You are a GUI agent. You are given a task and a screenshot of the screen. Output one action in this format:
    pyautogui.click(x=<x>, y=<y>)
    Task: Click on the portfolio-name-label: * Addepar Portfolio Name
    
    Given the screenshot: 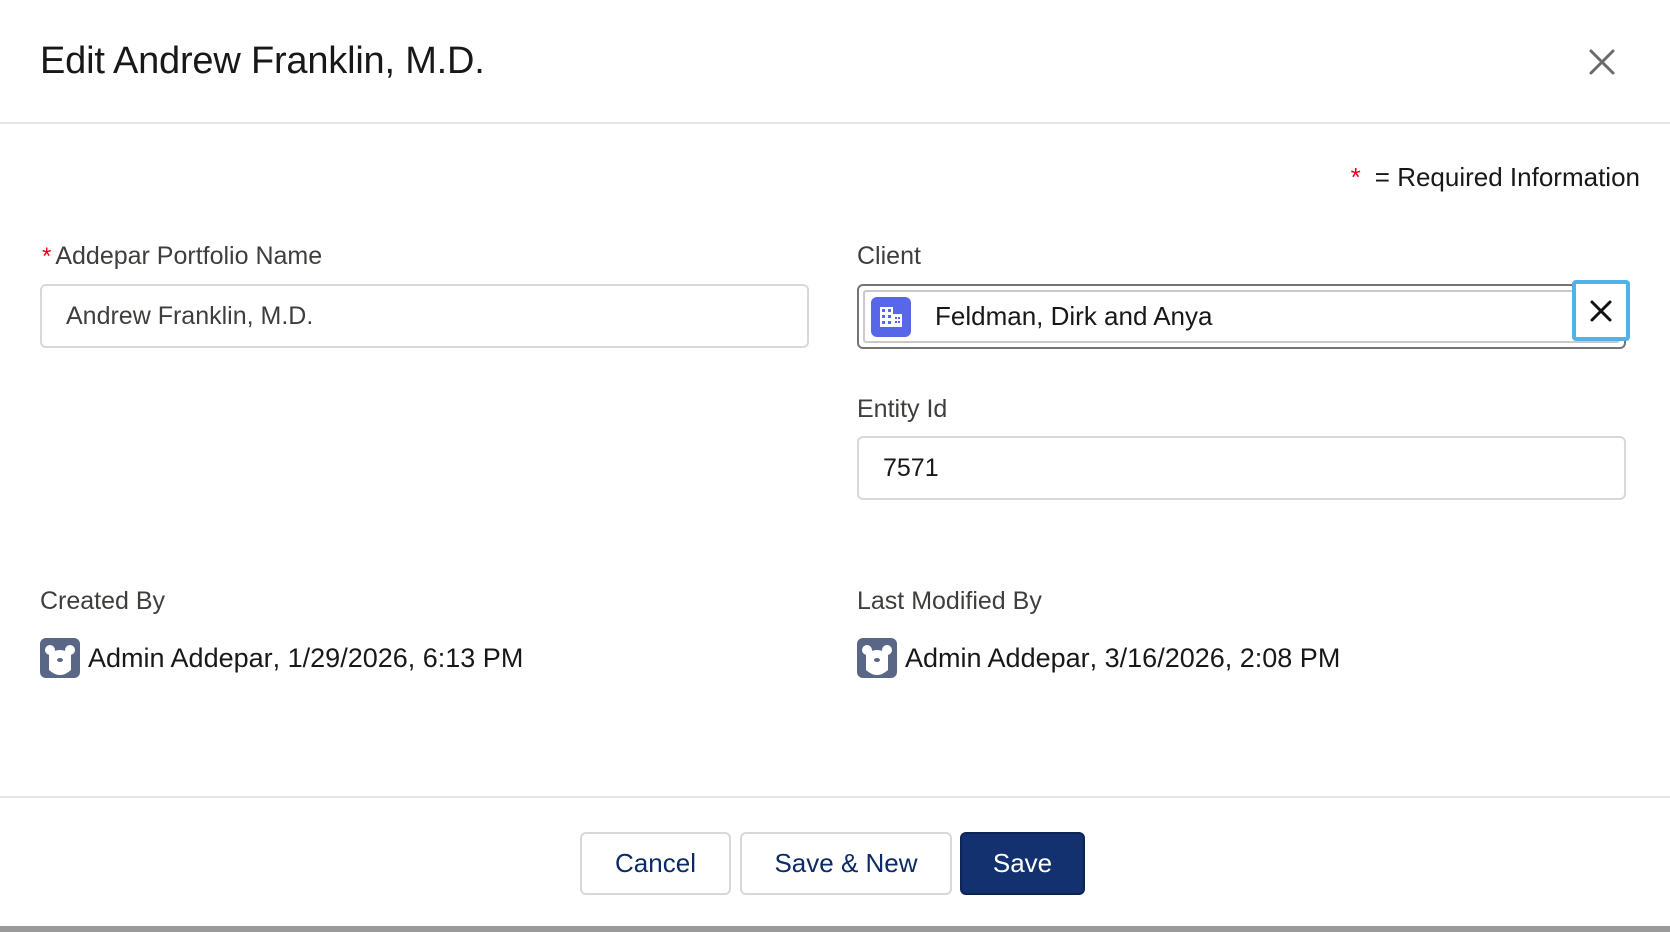 What is the action you would take?
    pyautogui.click(x=182, y=256)
    